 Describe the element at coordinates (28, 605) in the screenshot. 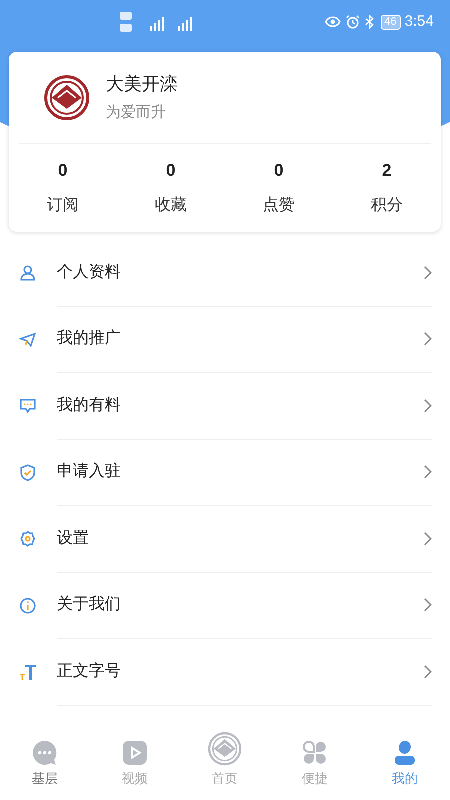

I see `info-icon` at that location.